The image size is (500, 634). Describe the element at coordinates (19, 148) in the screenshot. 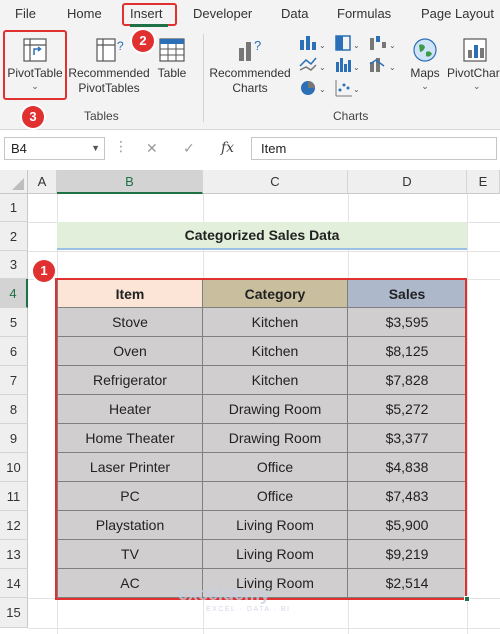

I see `name-box-value: B4` at that location.